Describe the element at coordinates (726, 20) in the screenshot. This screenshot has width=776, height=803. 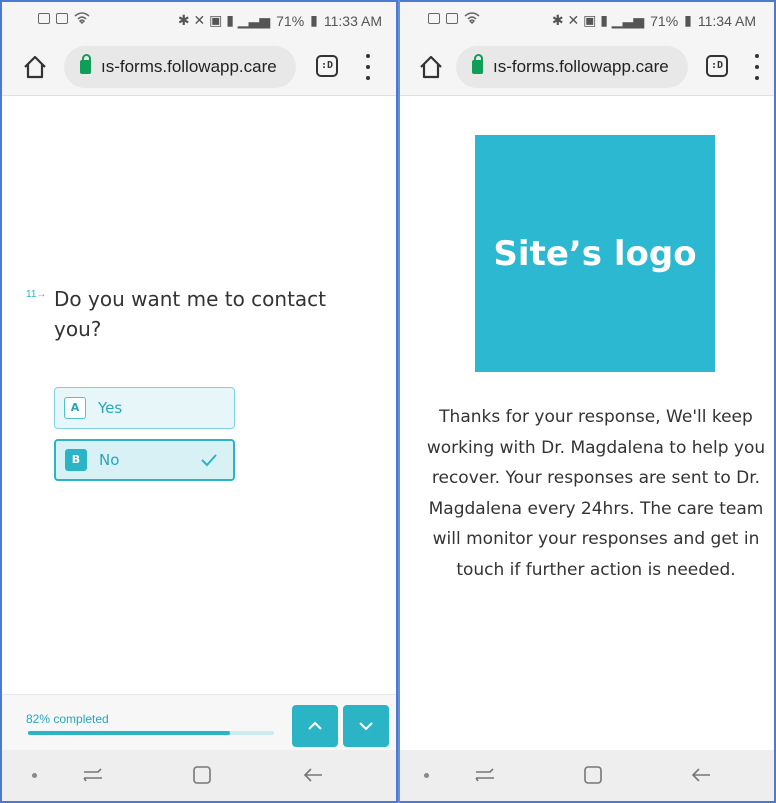
I see `clock: 11:34 AM` at that location.